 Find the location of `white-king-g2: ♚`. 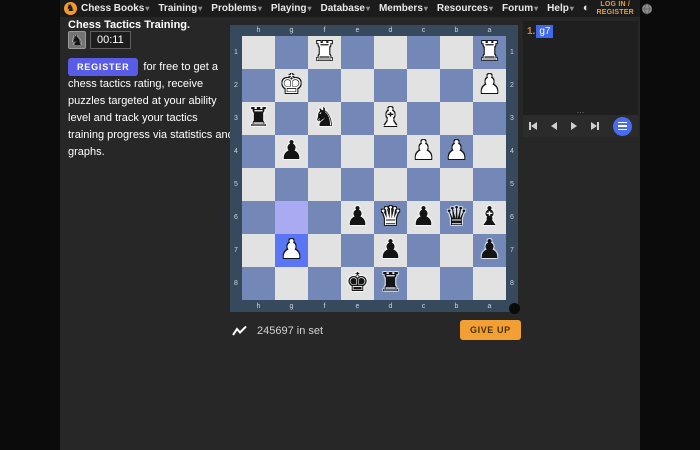

white-king-g2: ♚ is located at coordinates (291, 85).